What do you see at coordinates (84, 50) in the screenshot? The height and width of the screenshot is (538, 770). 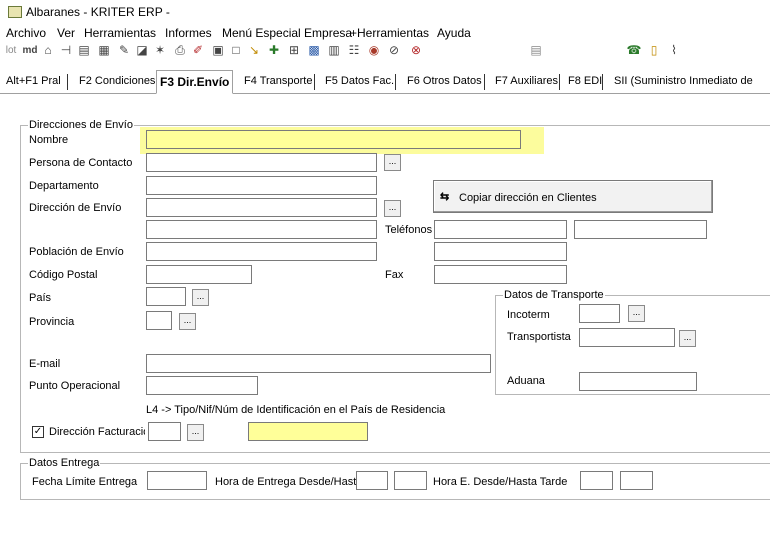 I see `sheet-icon: ▤` at bounding box center [84, 50].